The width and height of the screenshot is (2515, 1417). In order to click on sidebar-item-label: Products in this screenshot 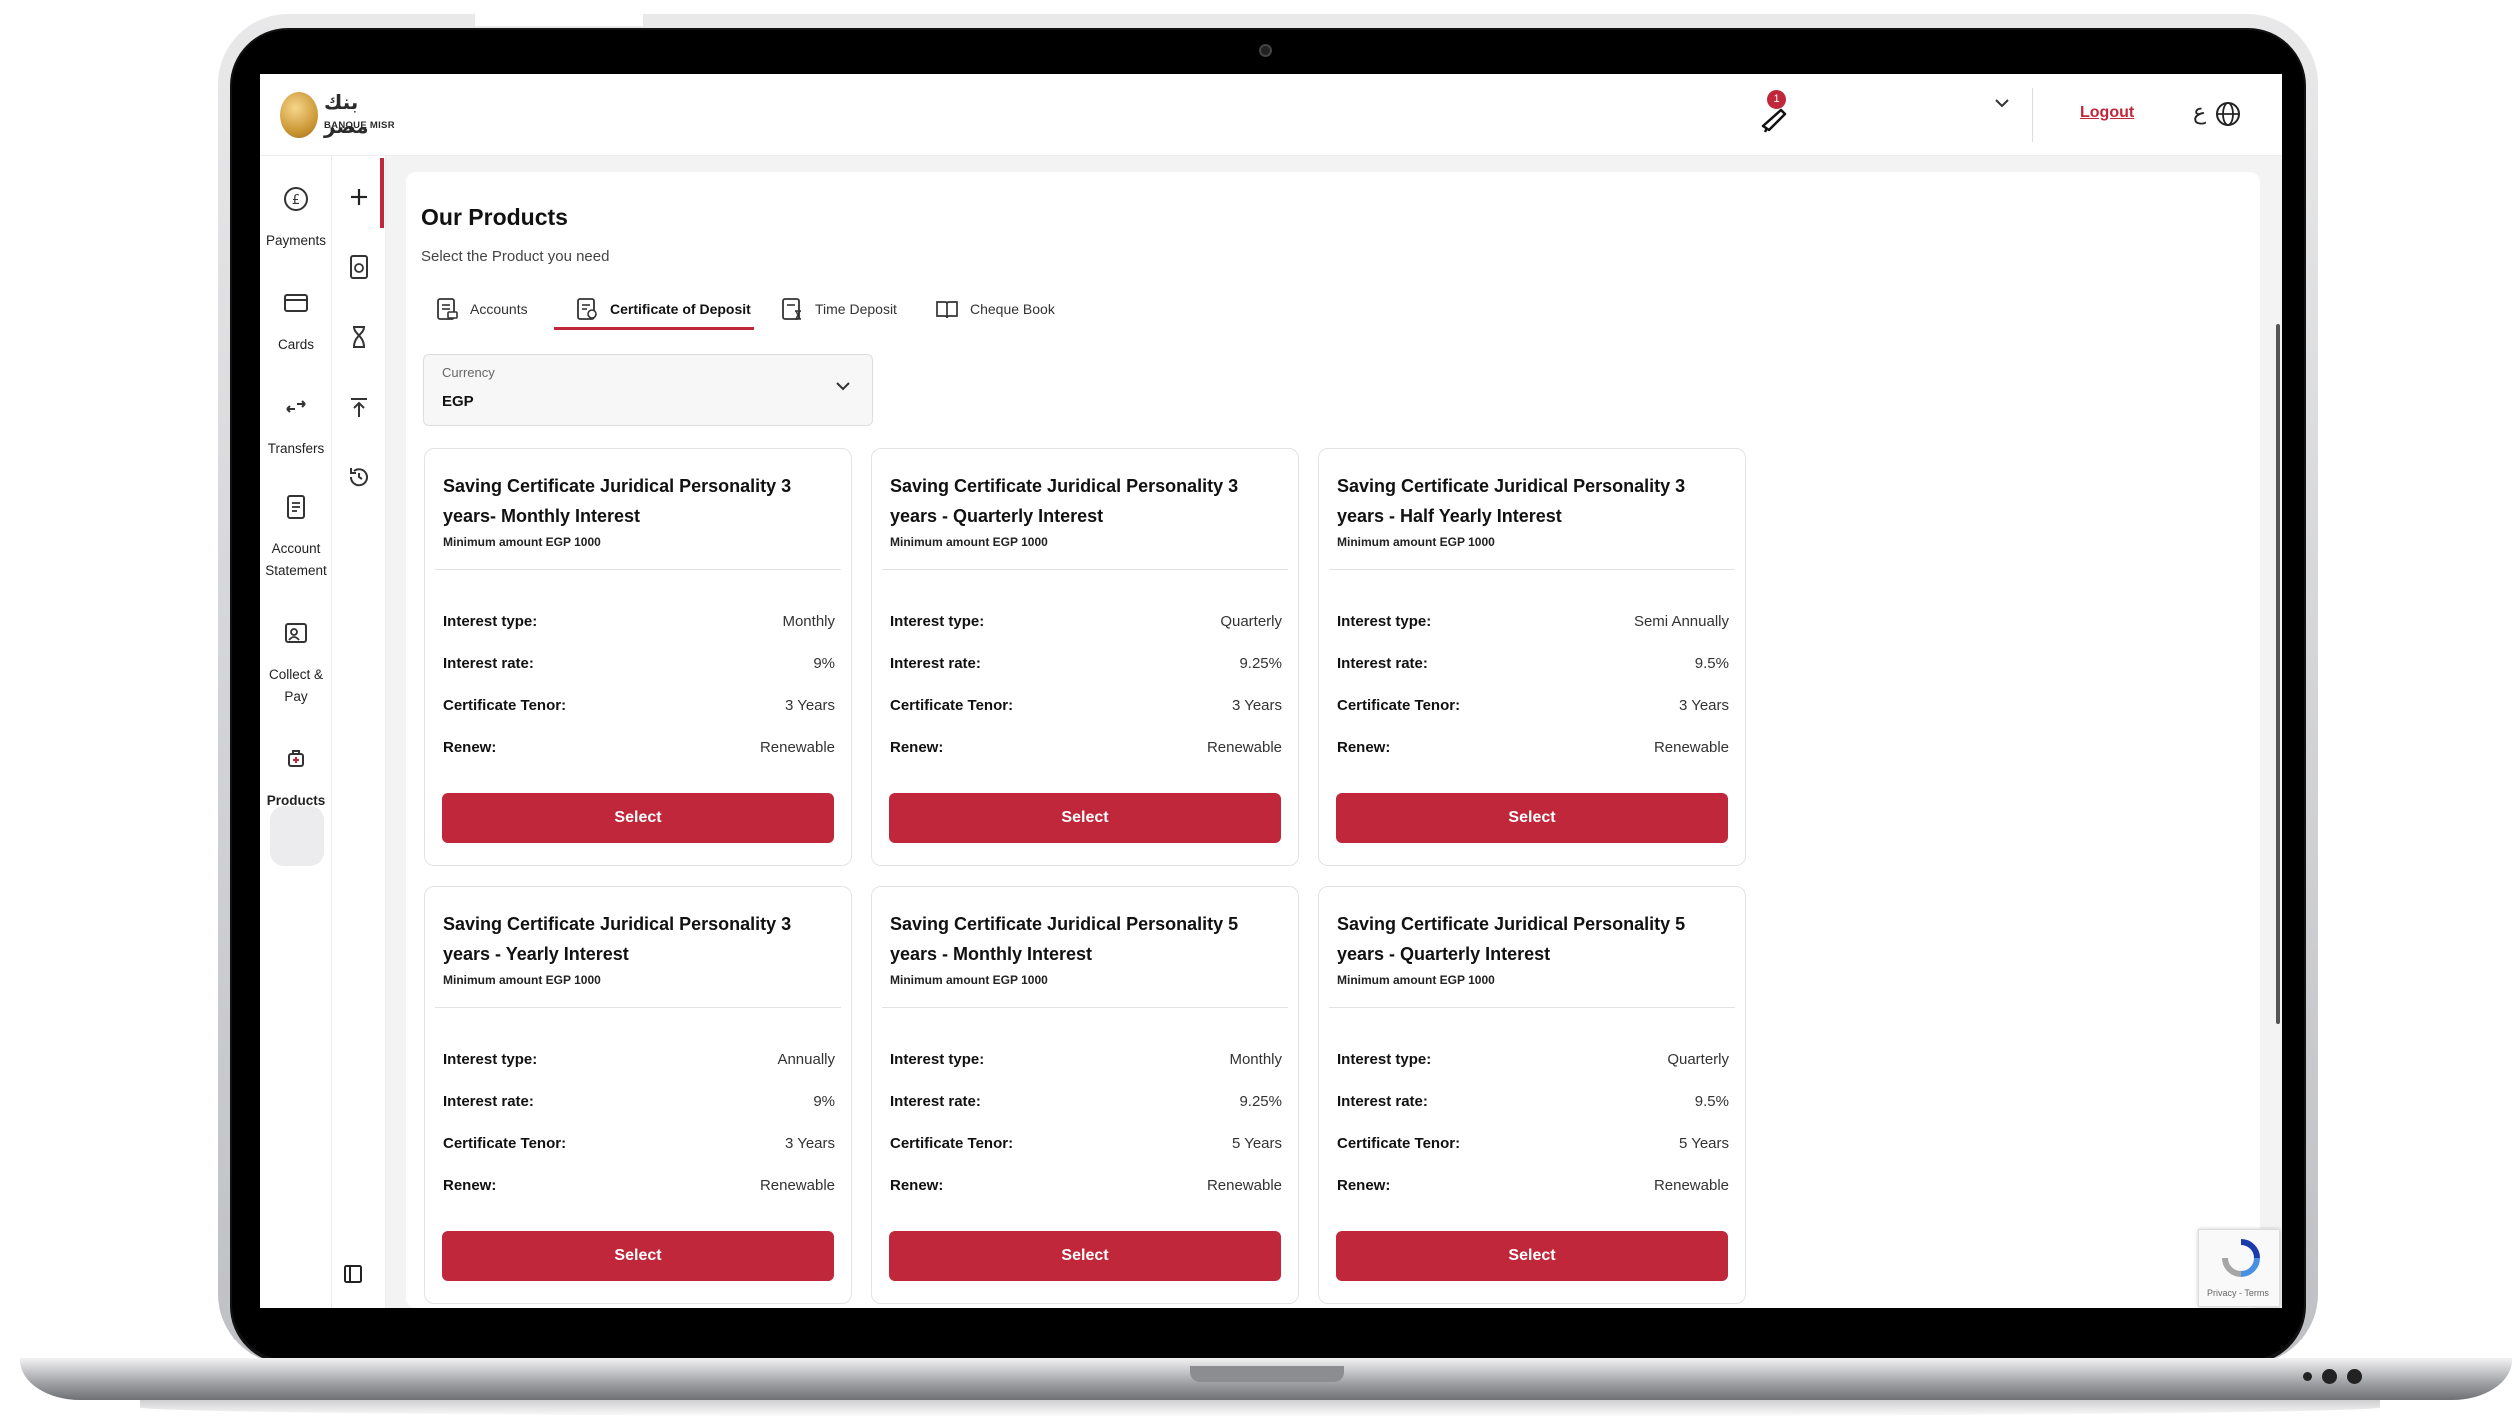, I will do `click(296, 800)`.